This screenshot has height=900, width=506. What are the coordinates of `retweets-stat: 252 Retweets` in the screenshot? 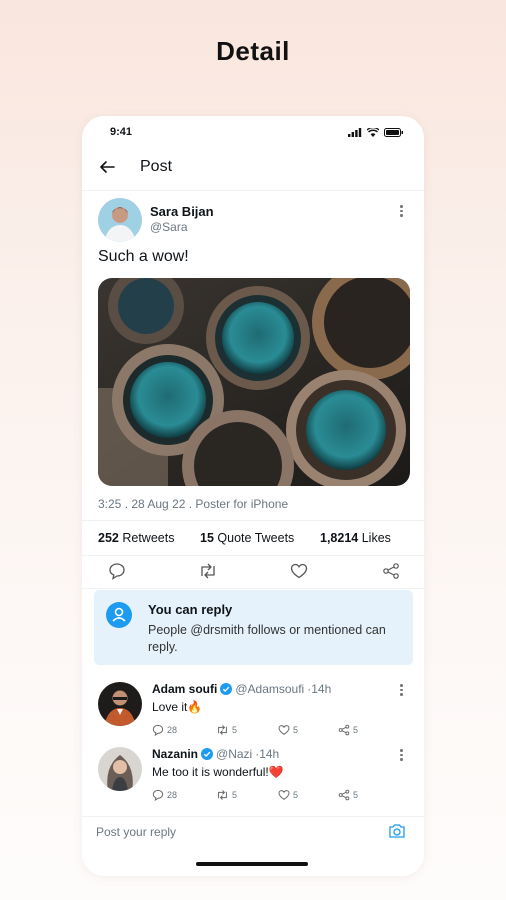 It's located at (136, 538).